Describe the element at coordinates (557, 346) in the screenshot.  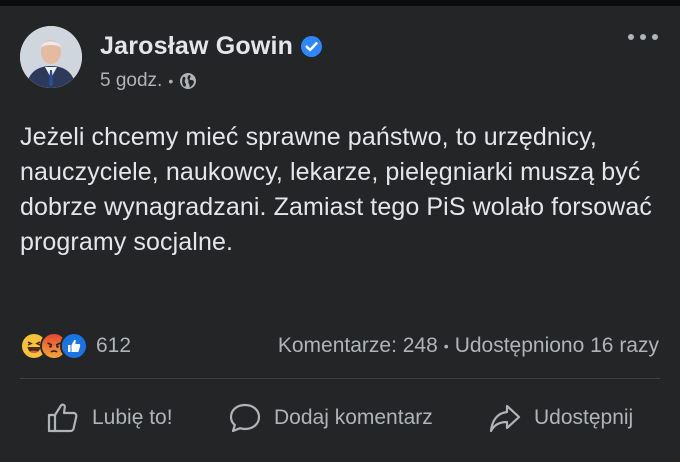
I see `shares-count: Udostępniono 16 razy` at that location.